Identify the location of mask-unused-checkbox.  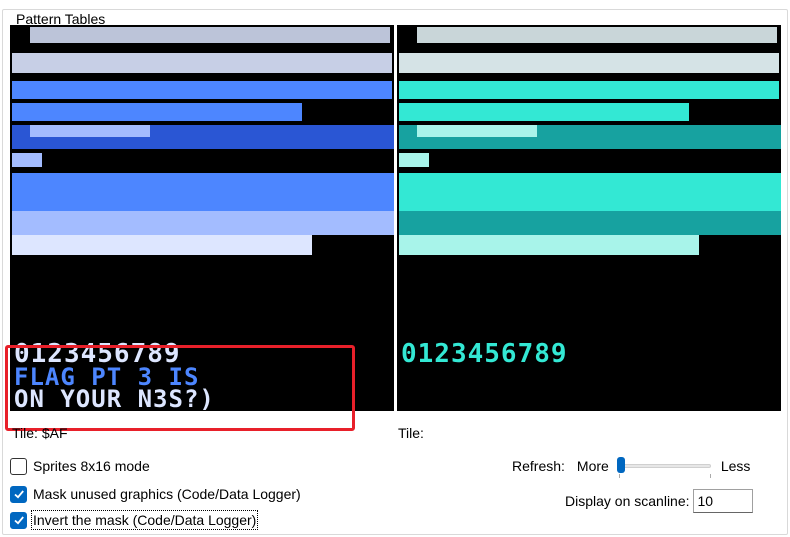
(18, 494).